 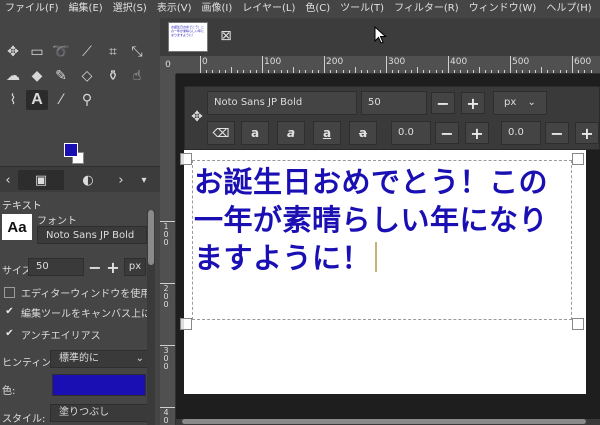 I want to click on menu-item: ファイル(F), so click(x=32, y=9).